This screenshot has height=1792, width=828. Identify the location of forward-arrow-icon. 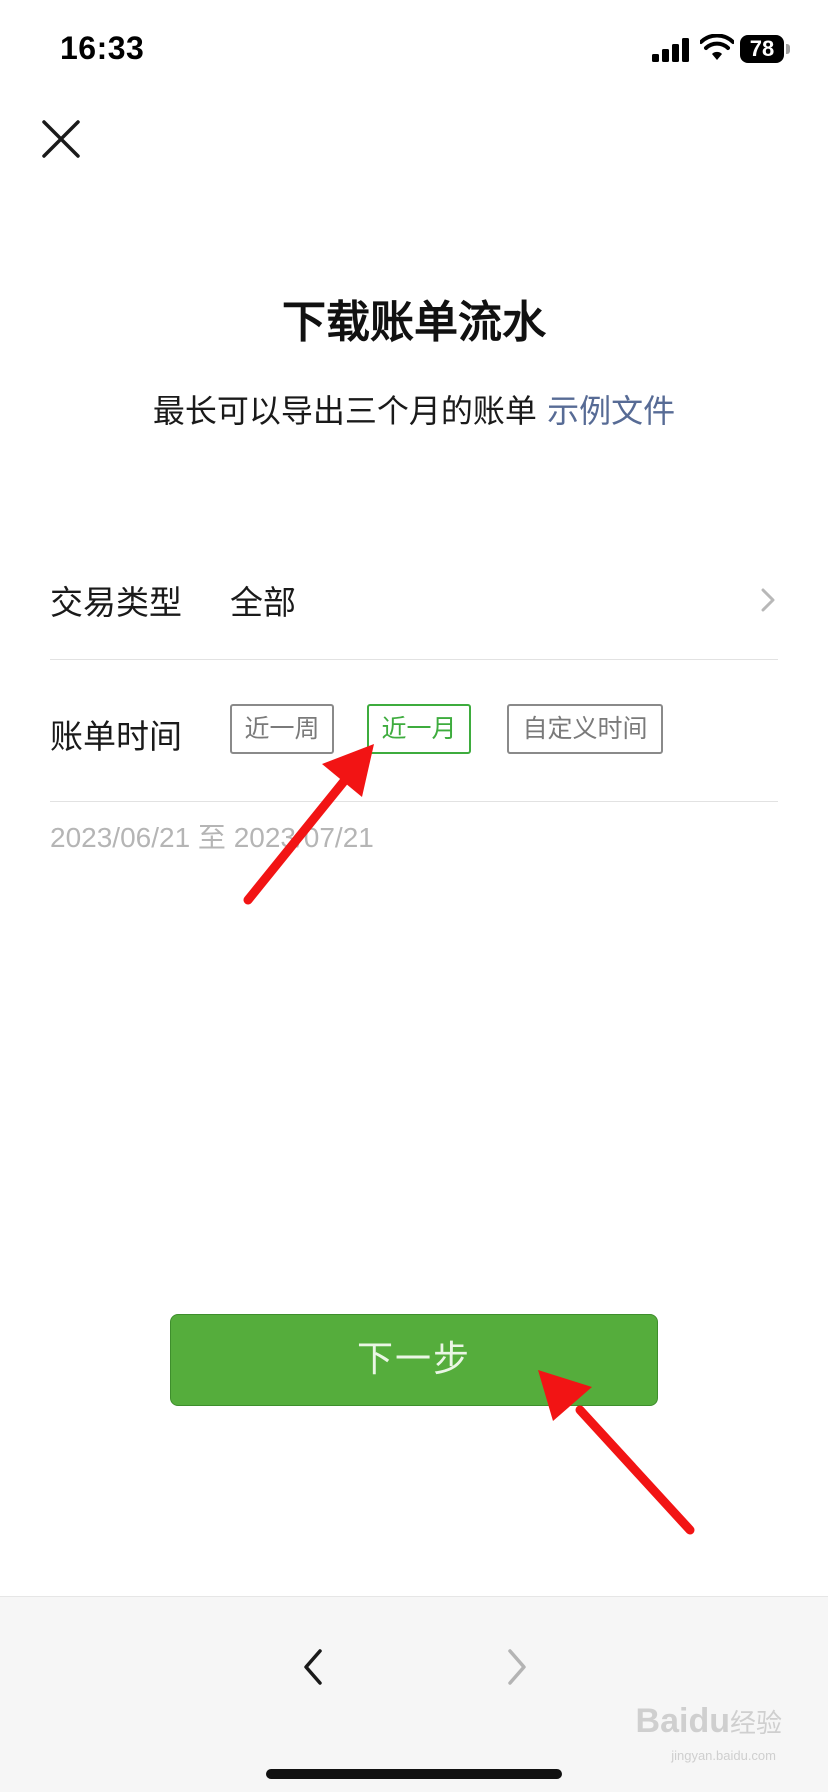
(516, 1667).